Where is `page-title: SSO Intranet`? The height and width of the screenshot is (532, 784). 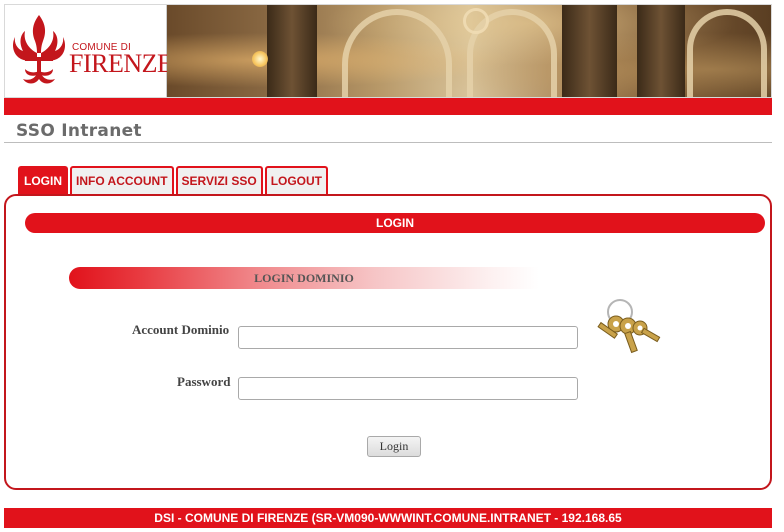 page-title: SSO Intranet is located at coordinates (79, 131).